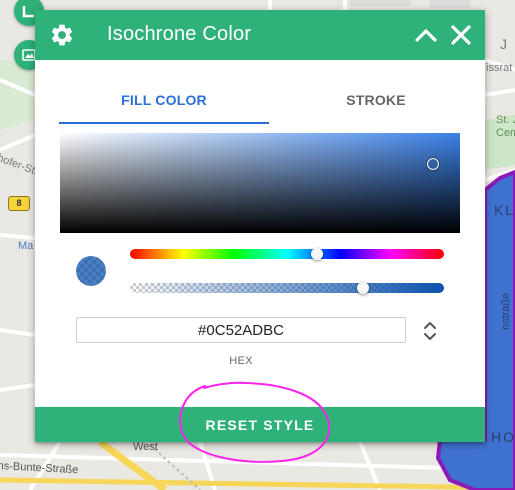 The width and height of the screenshot is (515, 490). I want to click on saturation-brightness-handle, so click(433, 164).